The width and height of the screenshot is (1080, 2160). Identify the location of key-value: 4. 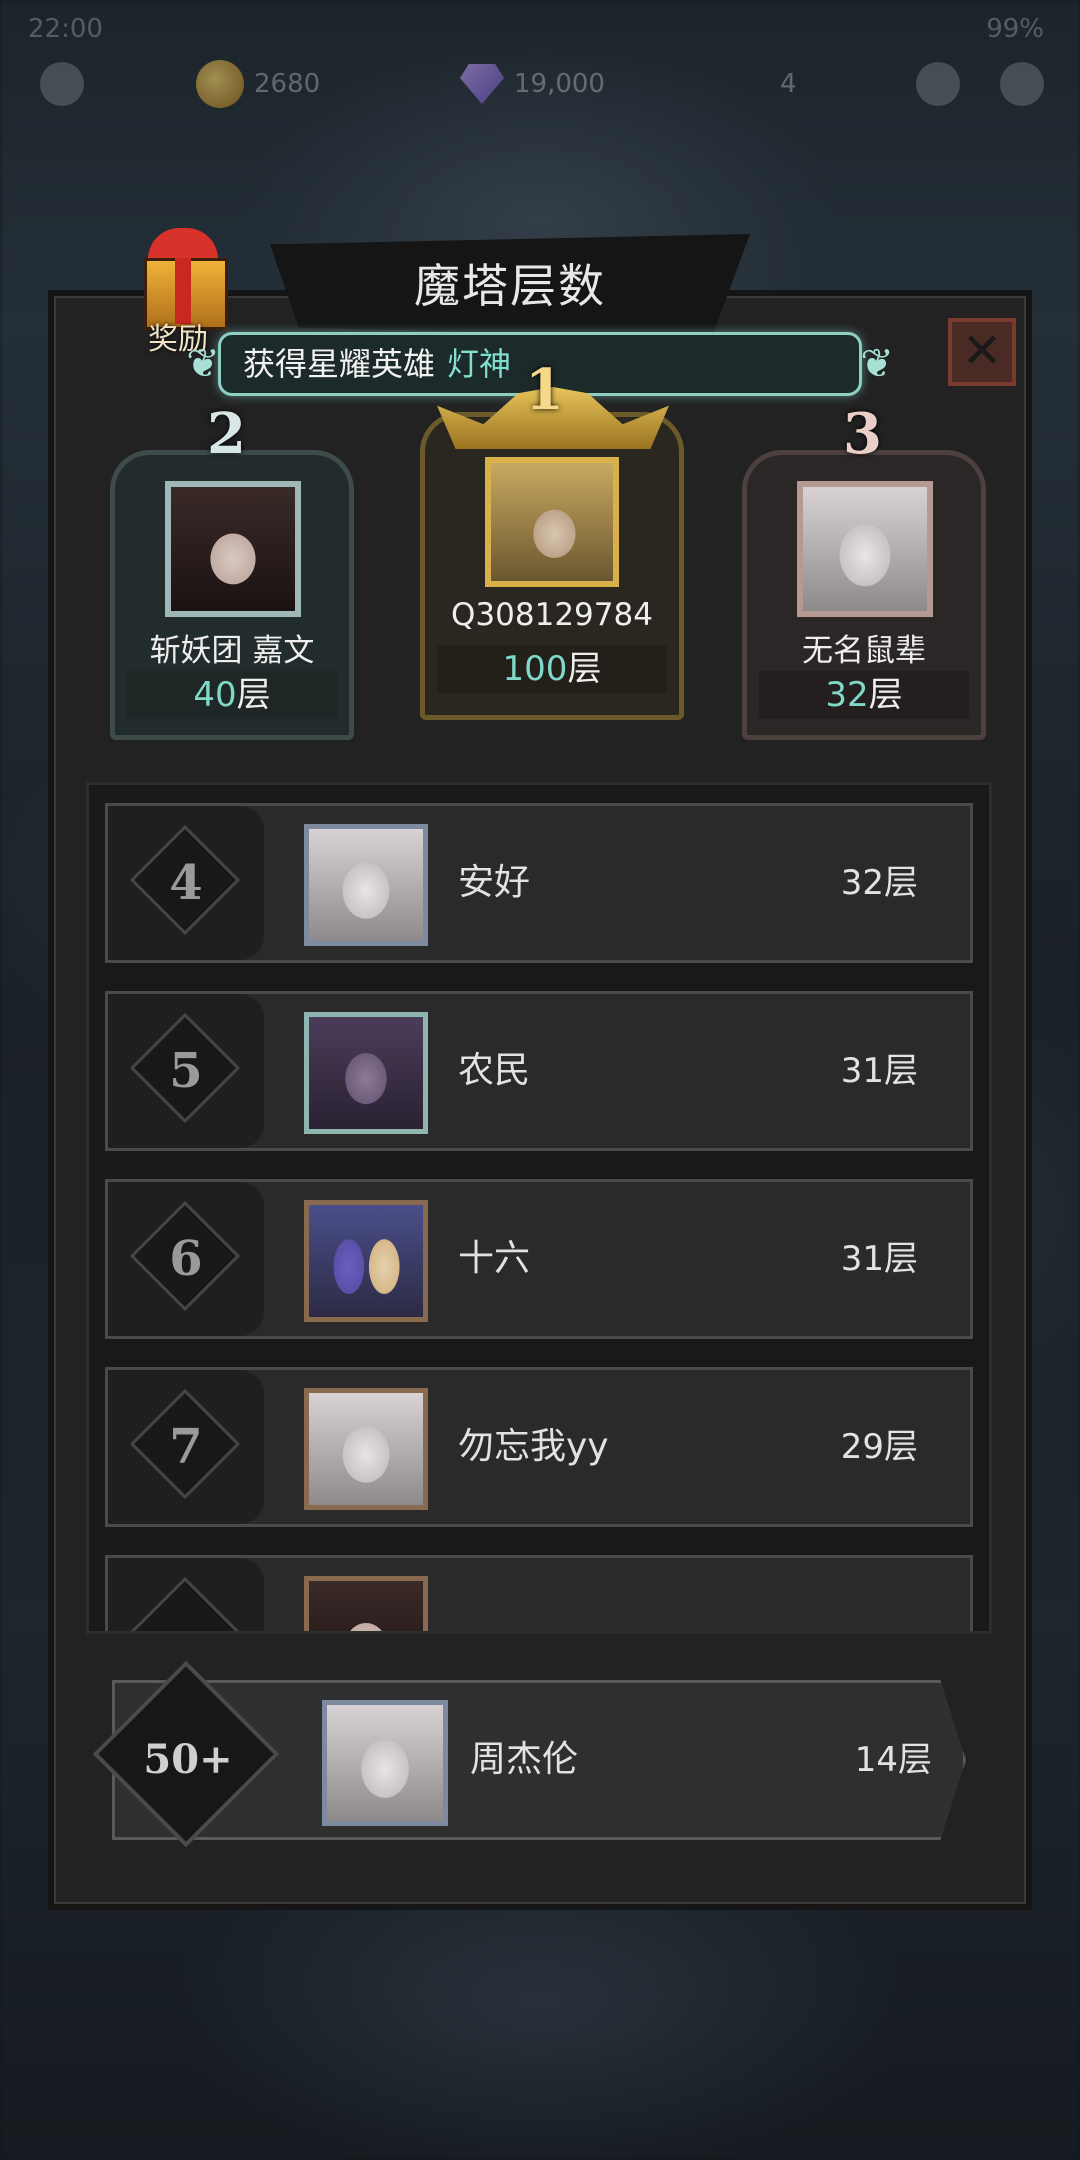
(788, 84).